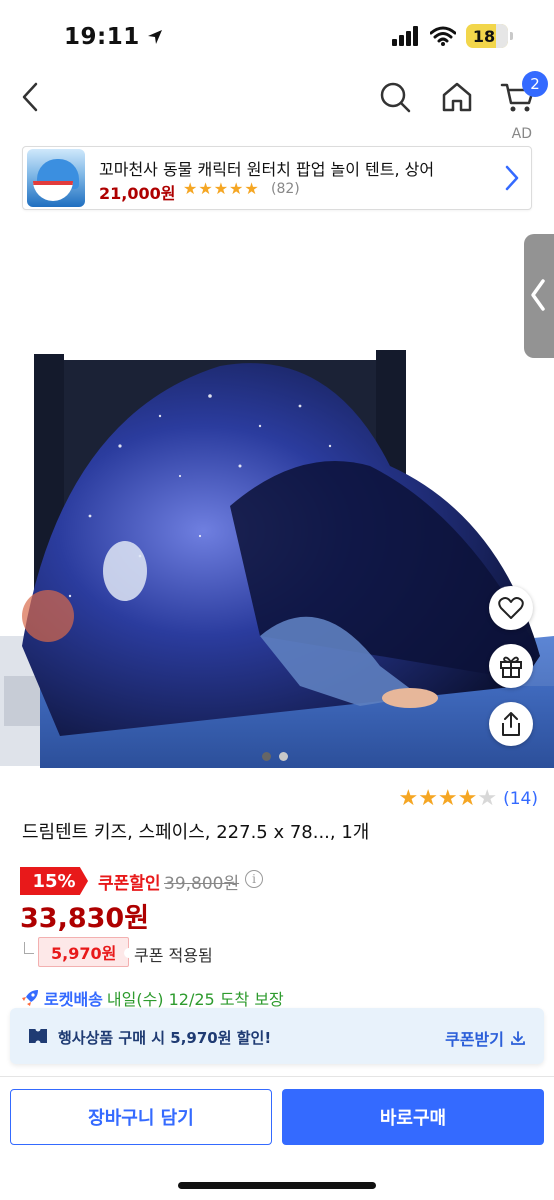  What do you see at coordinates (141, 1117) in the screenshot?
I see `add-to-cart-button: 장바구니 담기` at bounding box center [141, 1117].